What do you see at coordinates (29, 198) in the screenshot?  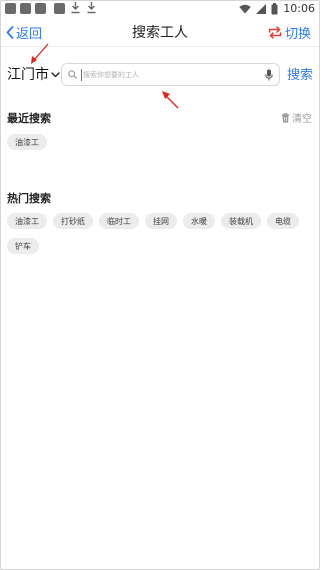 I see `hot-search-title: 热门搜索` at bounding box center [29, 198].